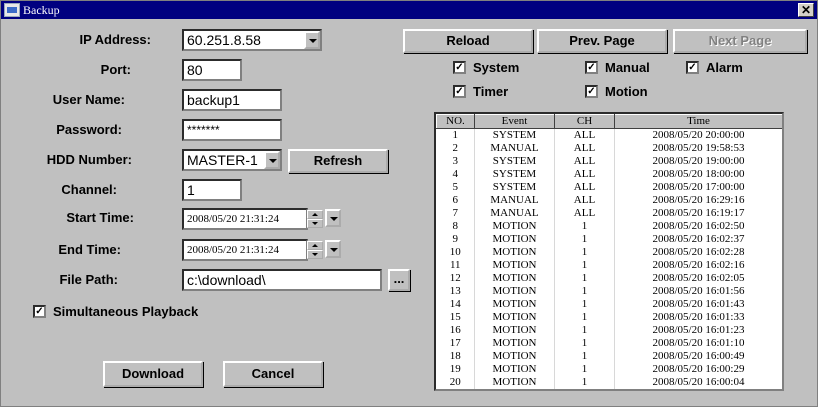  I want to click on close-icon: ✕, so click(806, 10).